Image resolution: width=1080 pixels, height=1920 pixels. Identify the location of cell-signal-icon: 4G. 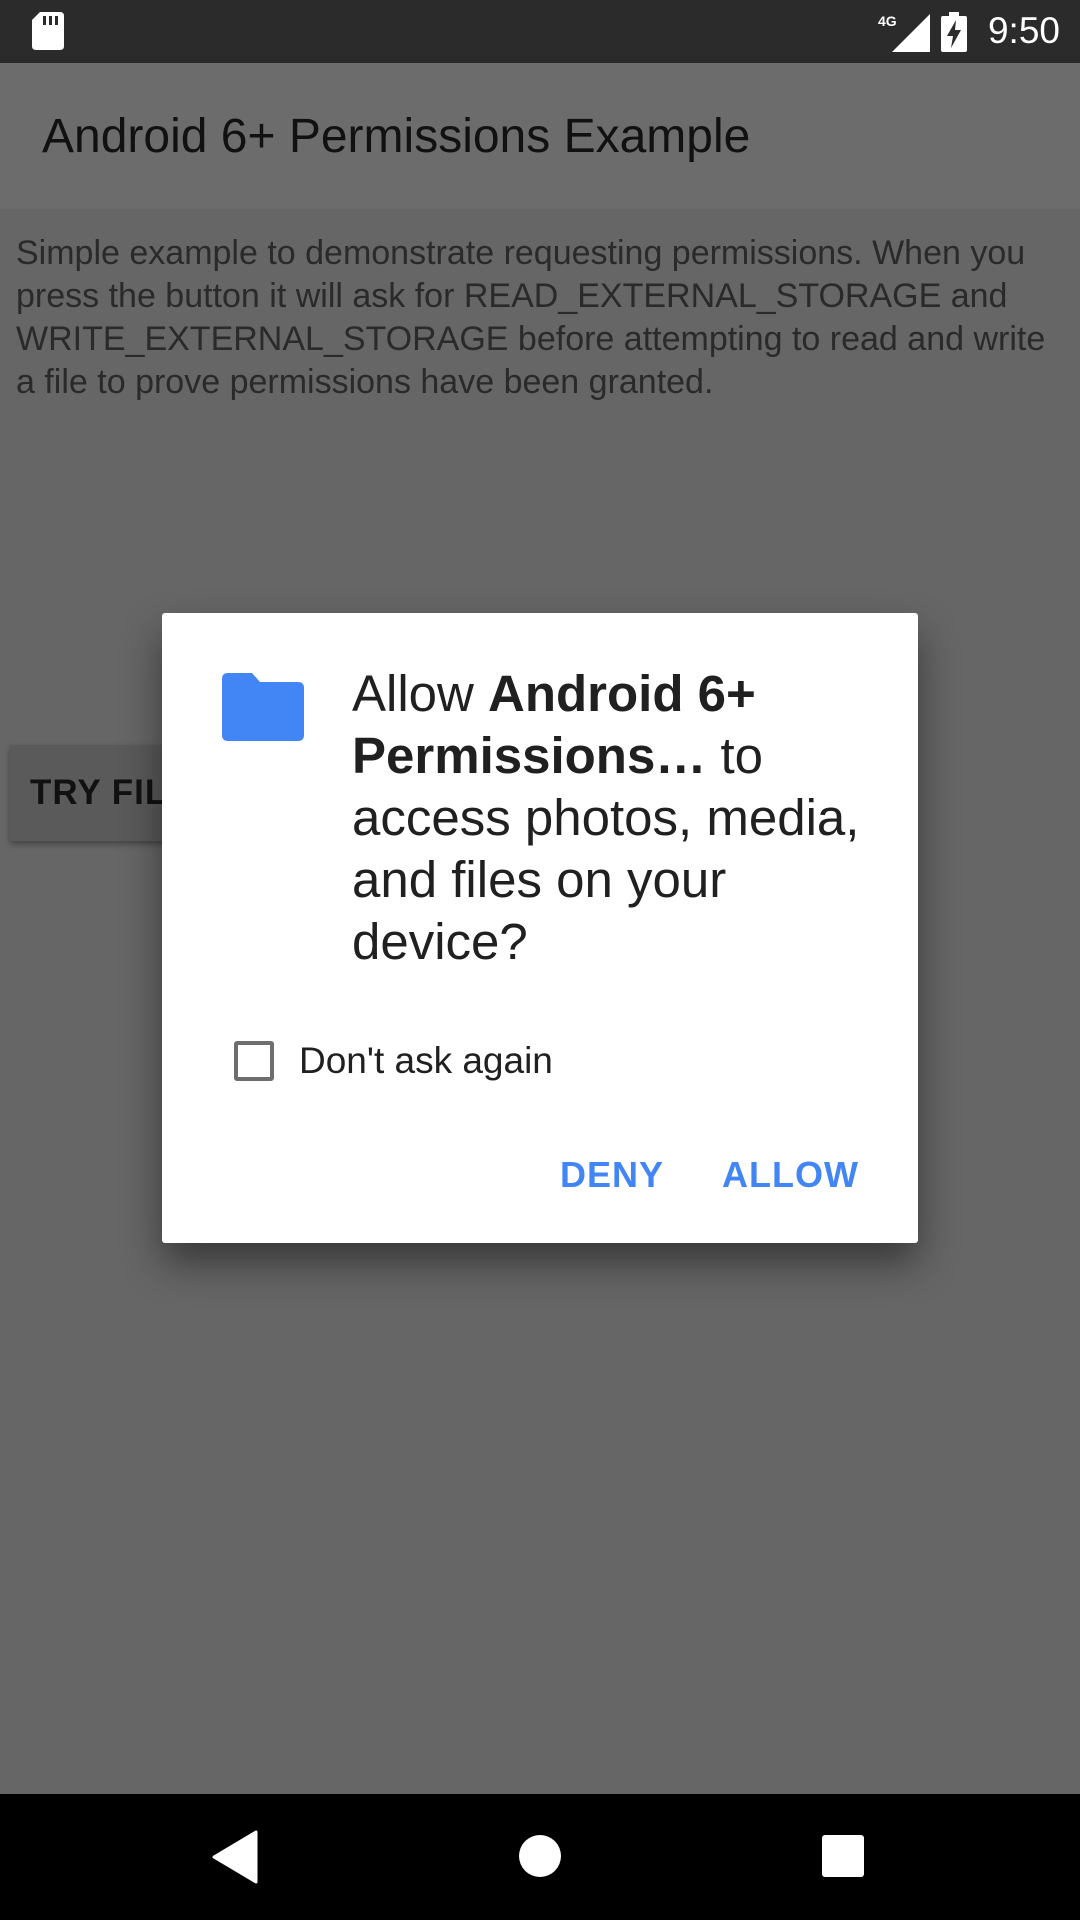
(904, 32).